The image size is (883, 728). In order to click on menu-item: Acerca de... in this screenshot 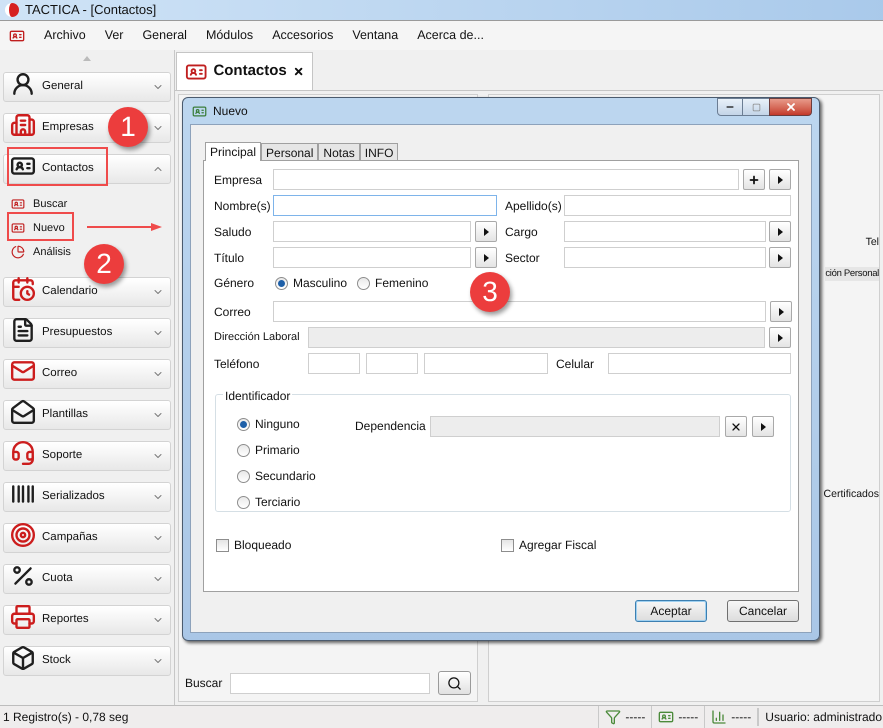, I will do `click(450, 35)`.